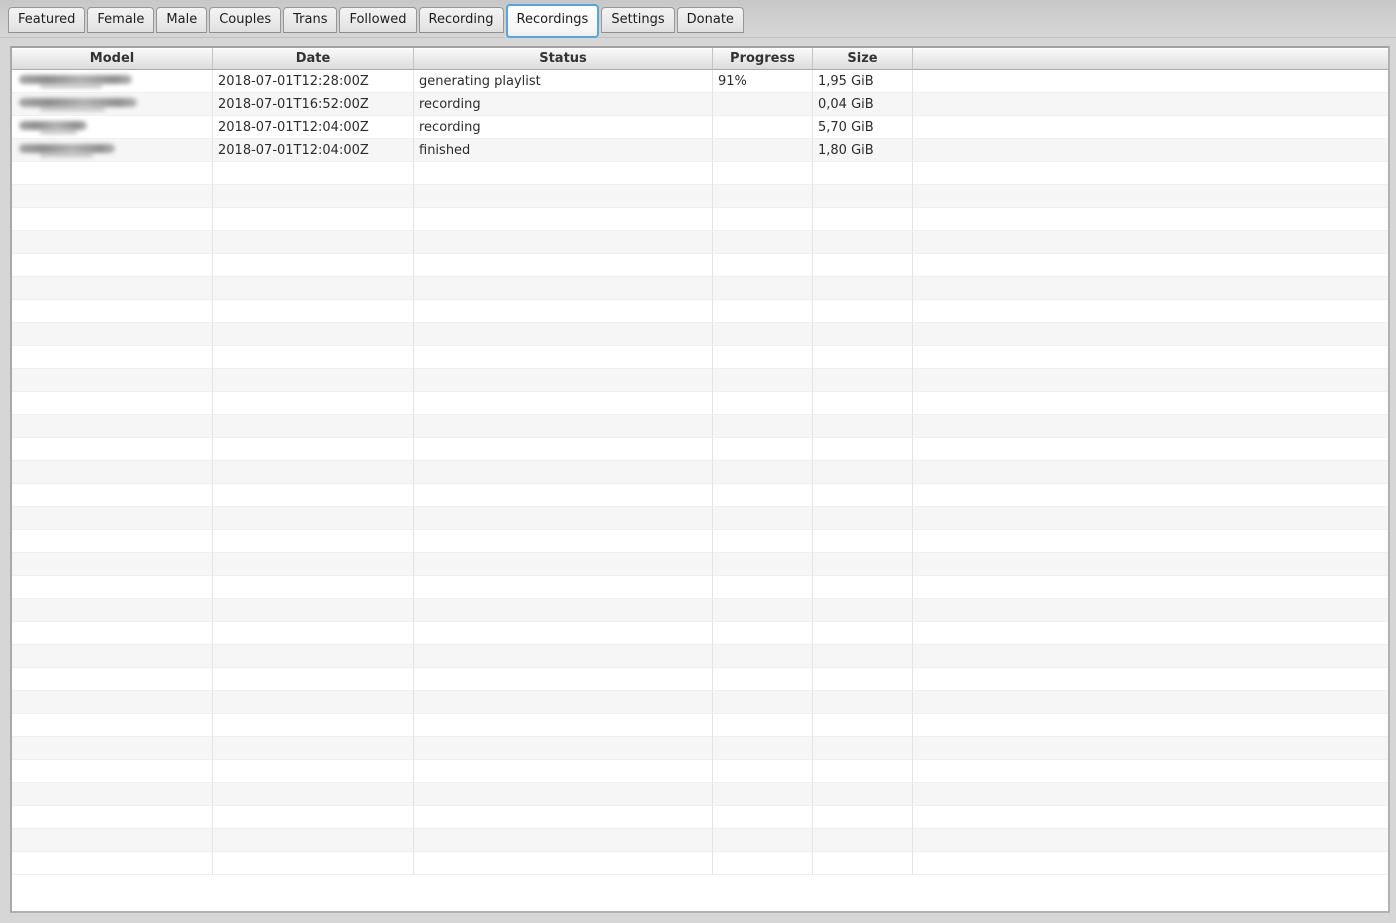 This screenshot has height=923, width=1396. I want to click on column-header-status: Status, so click(563, 59).